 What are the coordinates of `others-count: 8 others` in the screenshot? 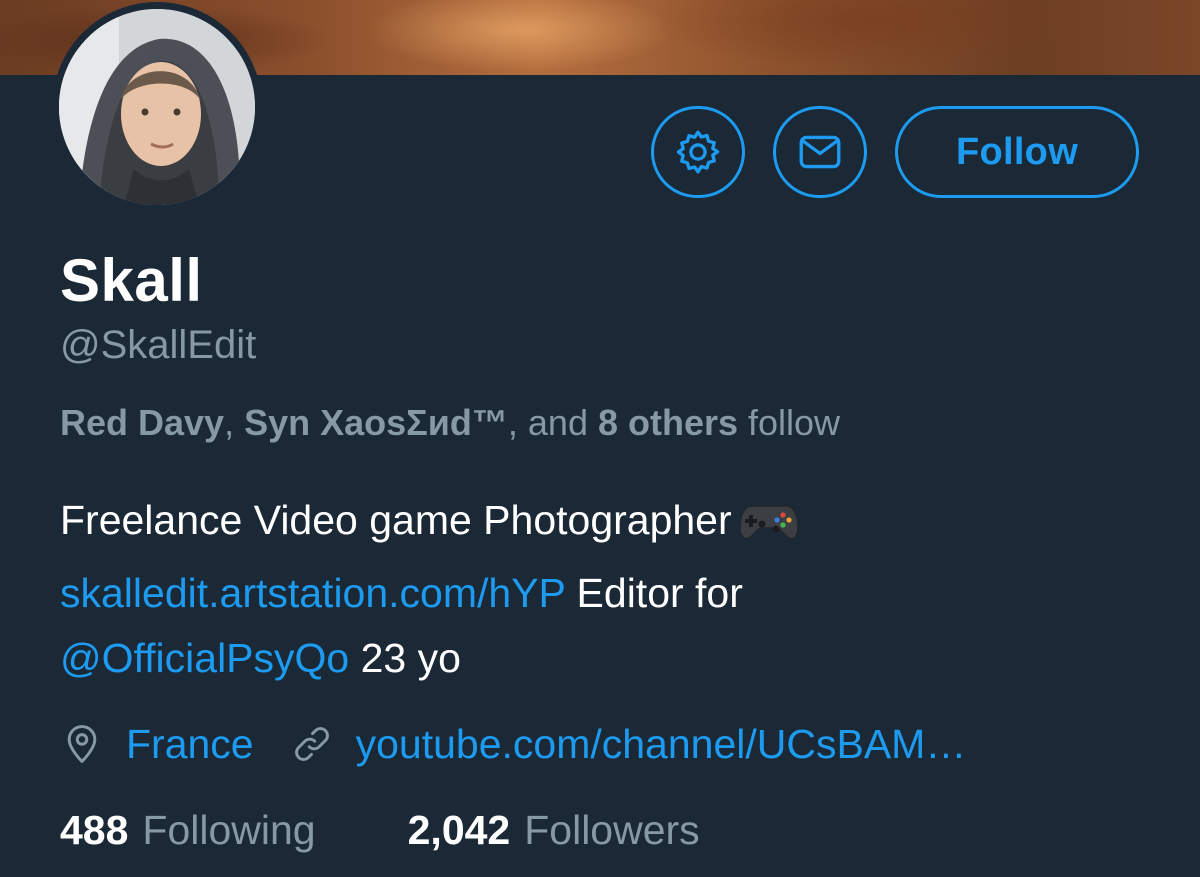 It's located at (668, 422).